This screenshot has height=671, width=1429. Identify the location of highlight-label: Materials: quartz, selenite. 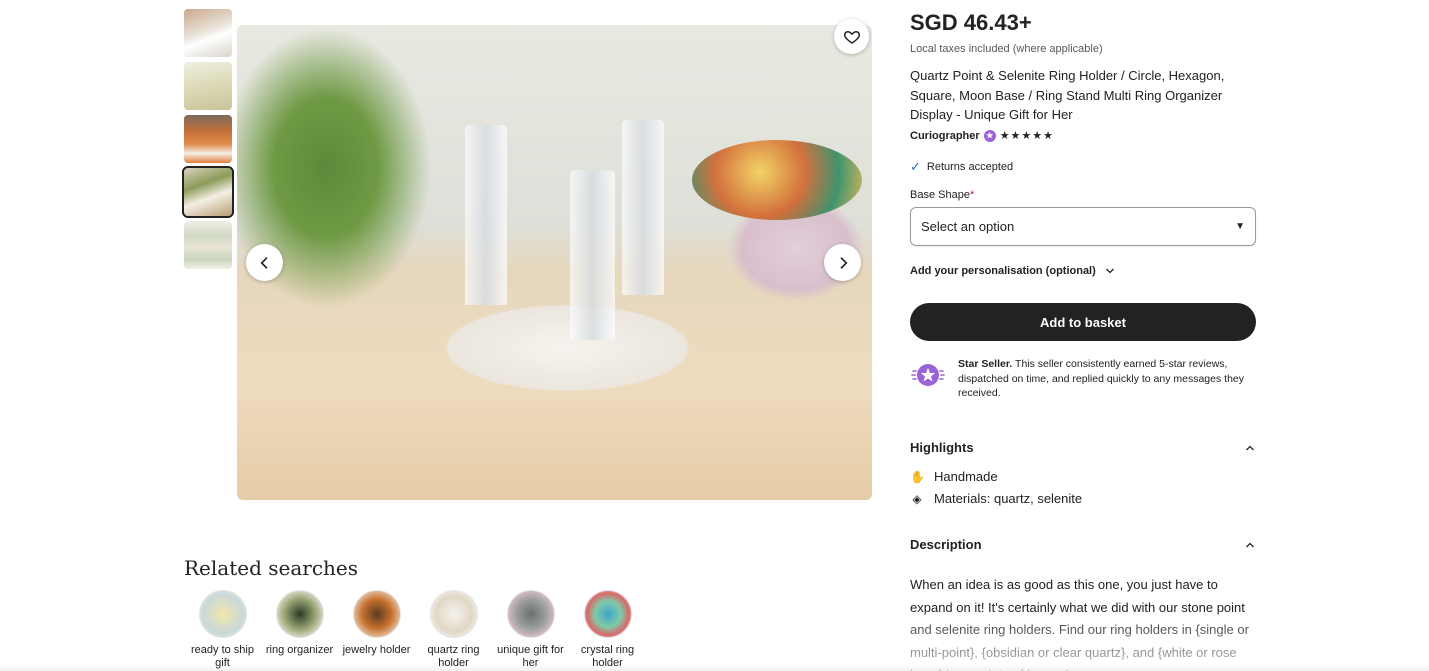
(1008, 498).